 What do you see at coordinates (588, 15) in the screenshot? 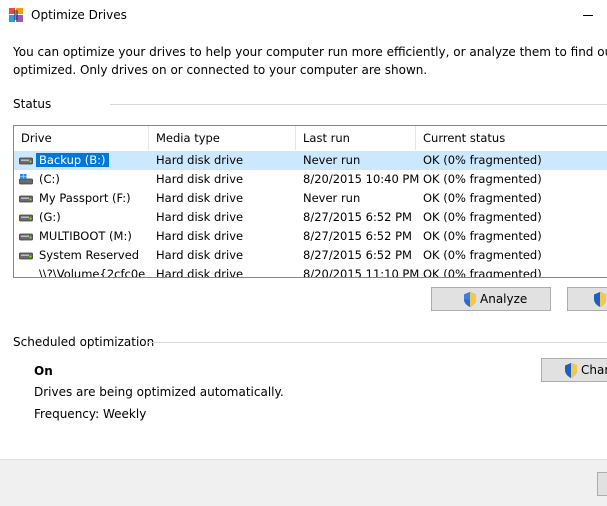
I see `minimize-icon` at bounding box center [588, 15].